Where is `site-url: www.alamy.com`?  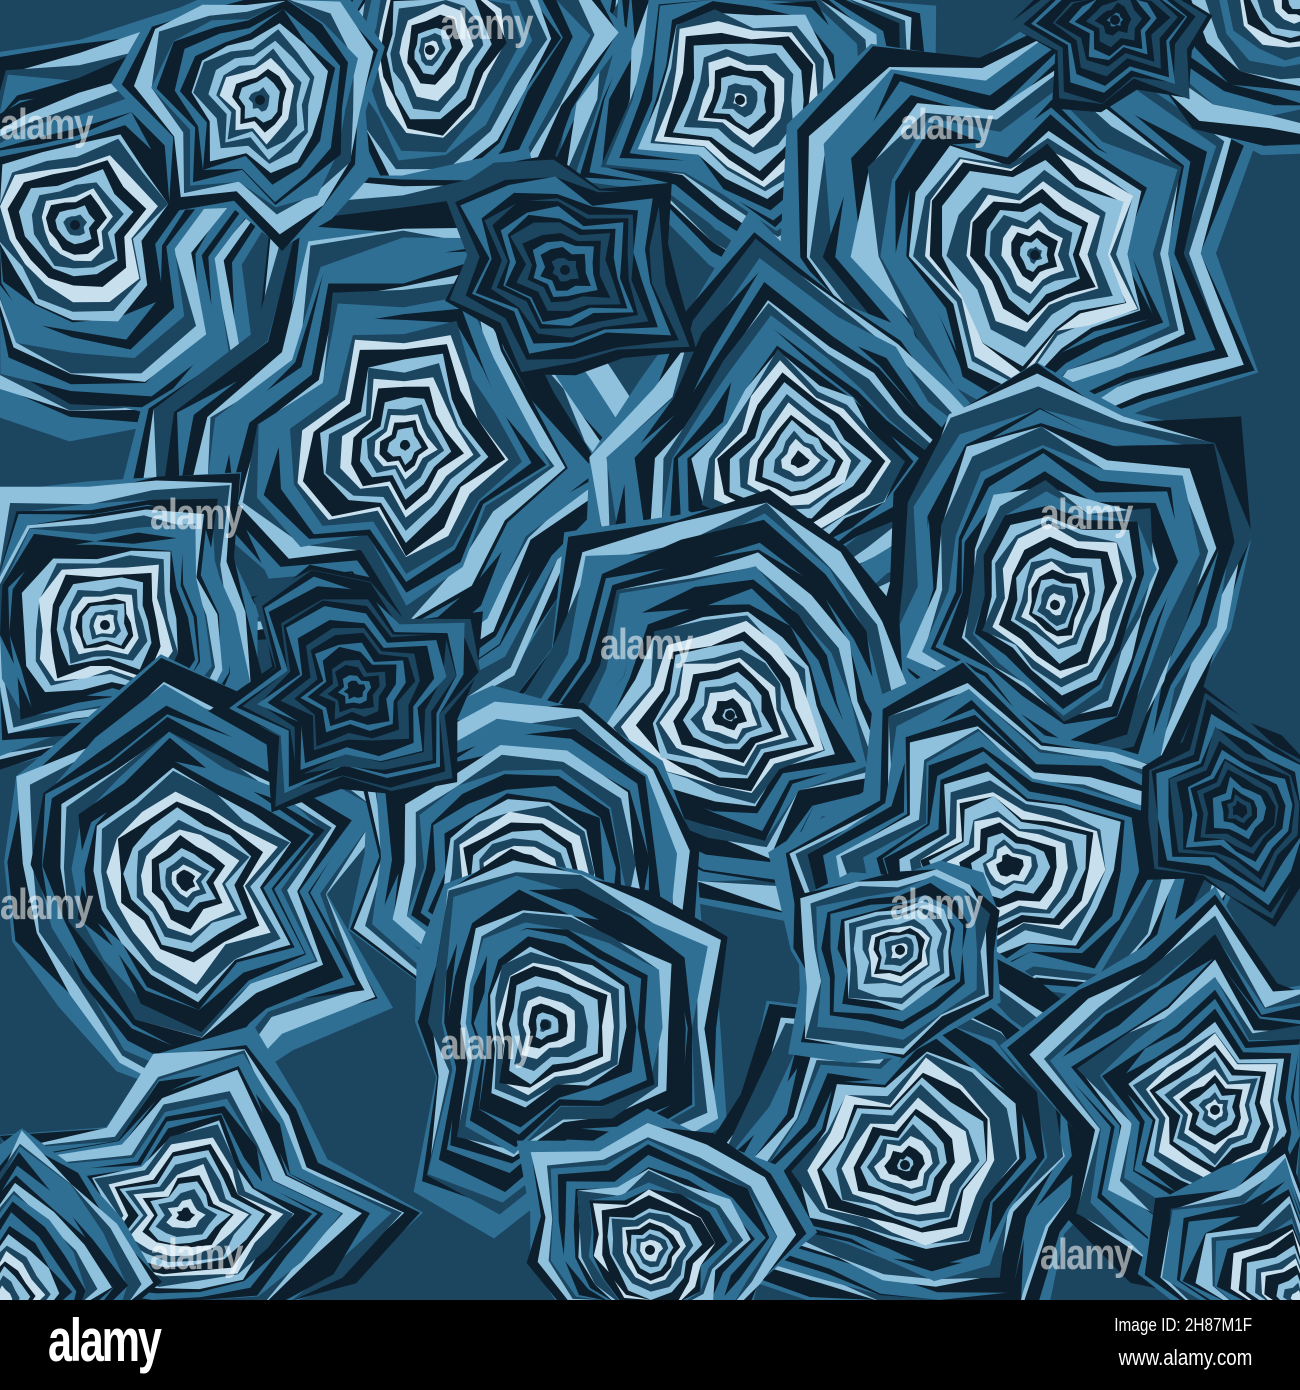 site-url: www.alamy.com is located at coordinates (1185, 1358).